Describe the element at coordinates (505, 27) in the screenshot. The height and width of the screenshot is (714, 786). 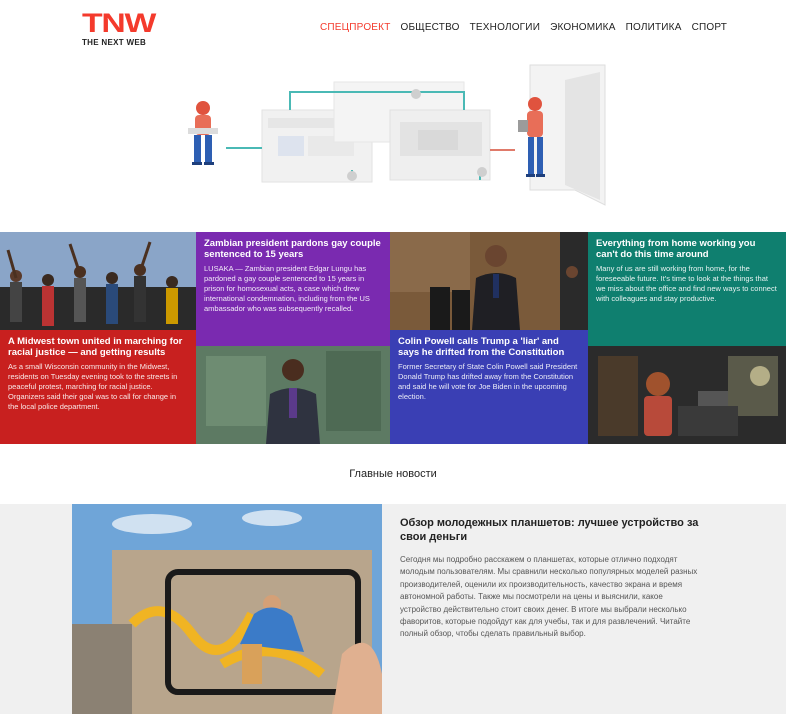
I see `nav-item-technology: Технологии` at that location.